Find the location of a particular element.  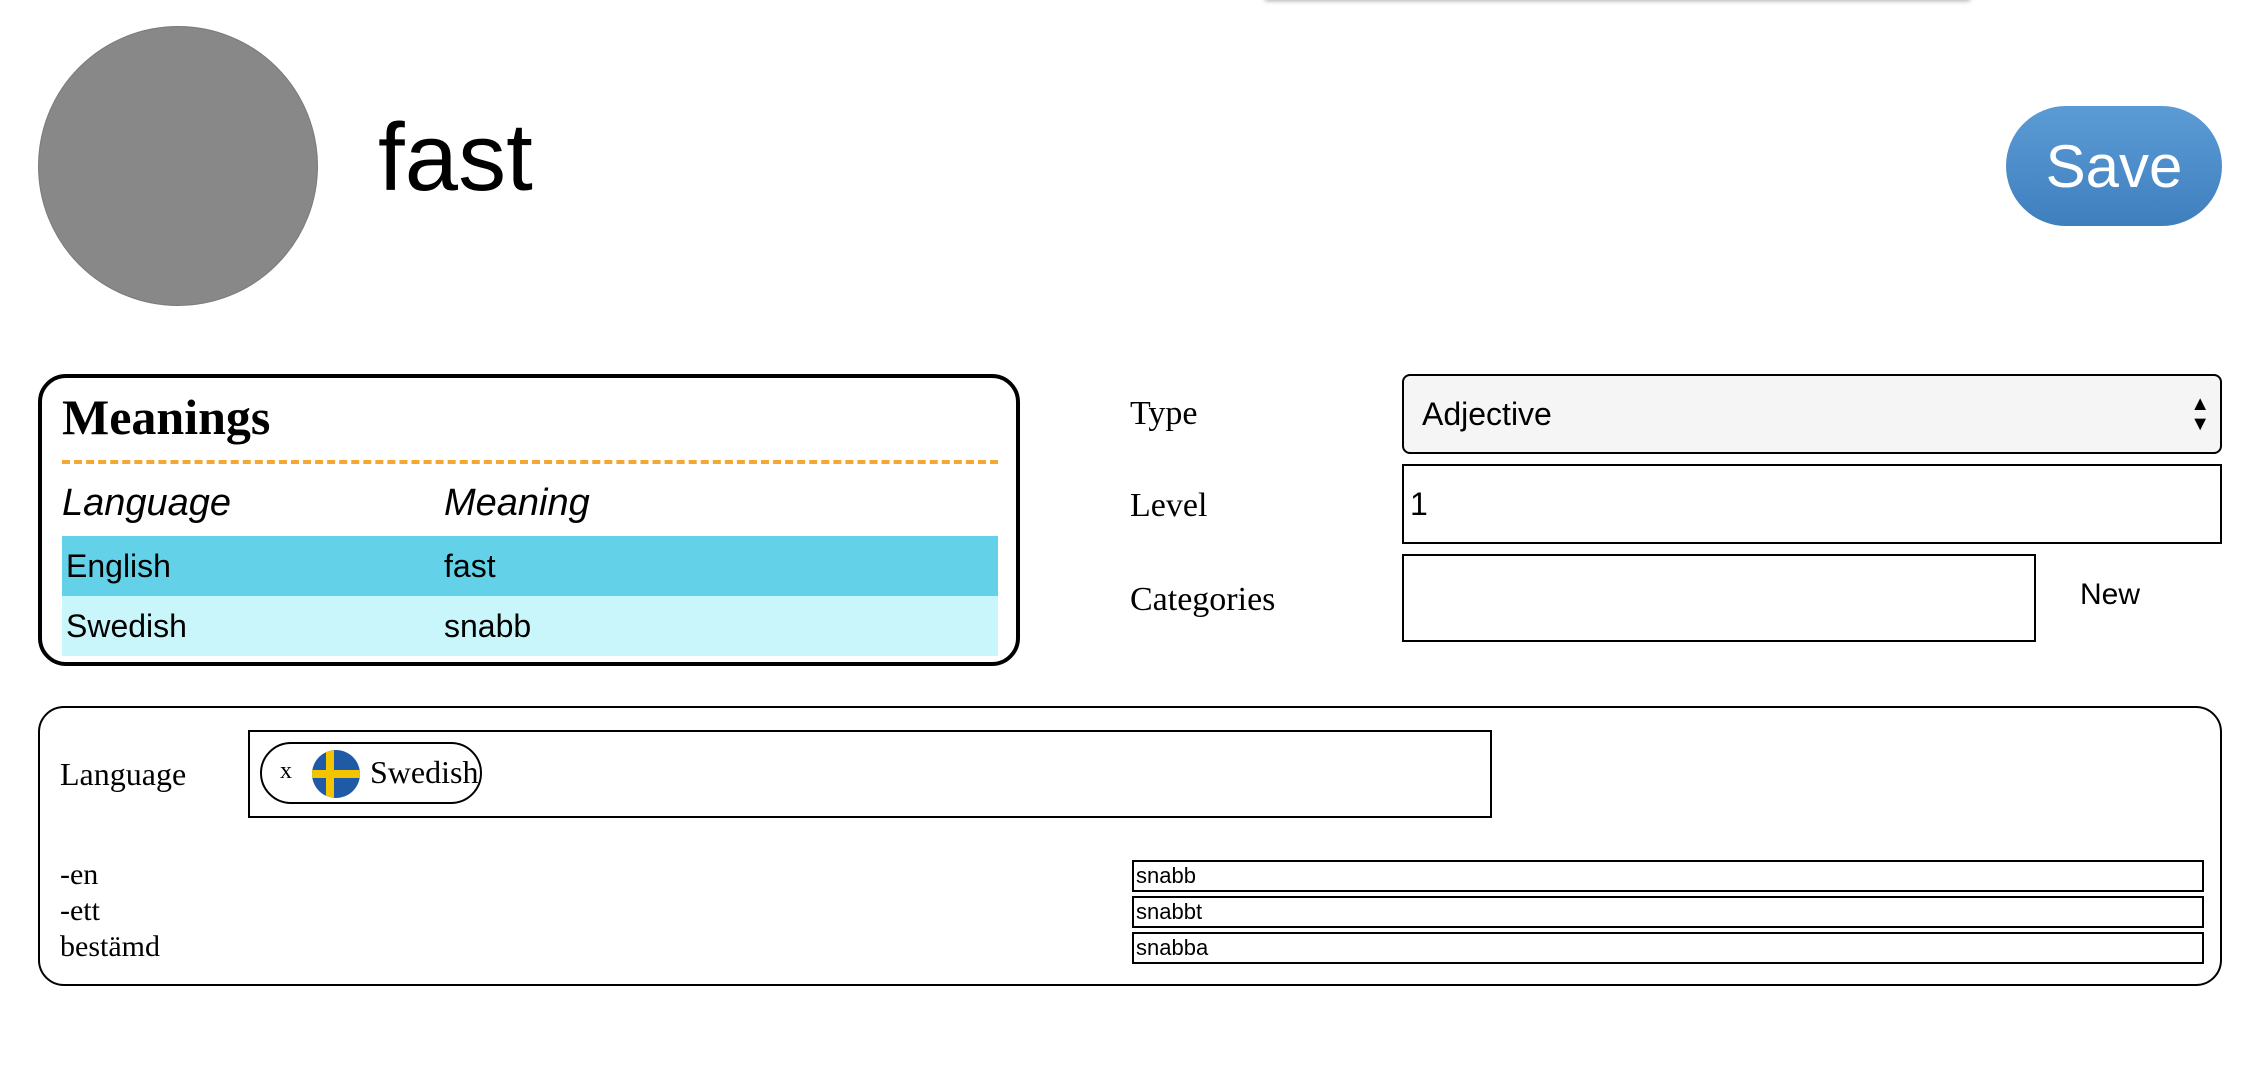

meaning-row-language: English is located at coordinates (118, 566).